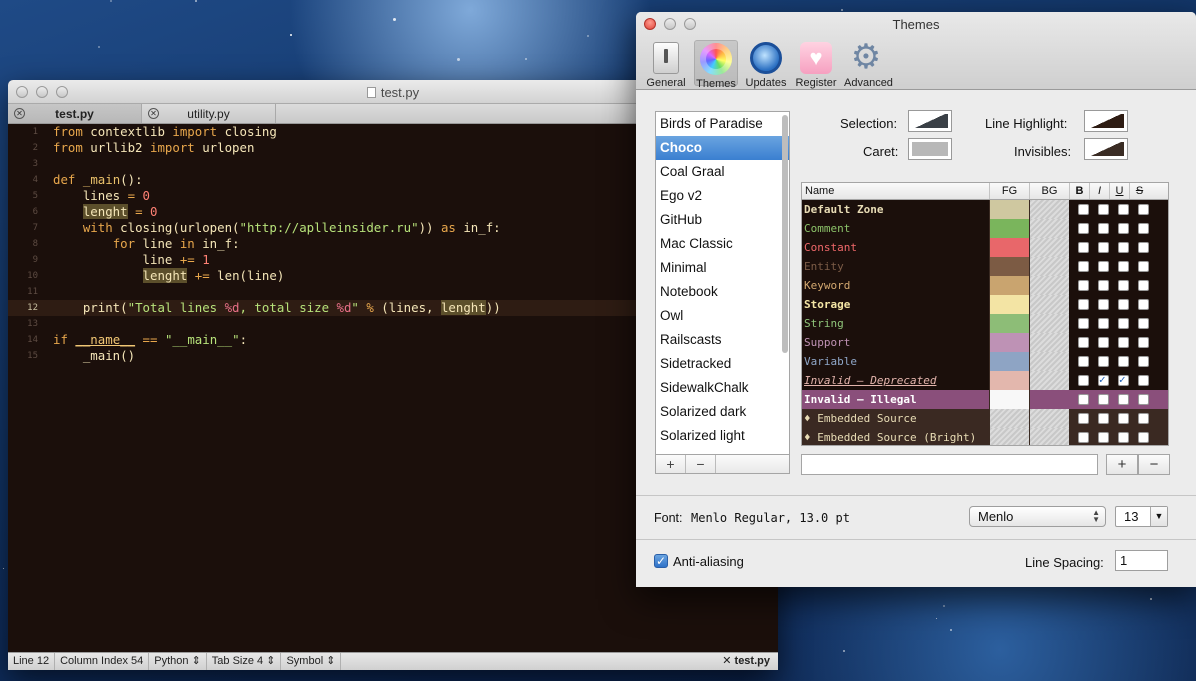 Image resolution: width=1196 pixels, height=681 pixels. Describe the element at coordinates (949, 464) in the screenshot. I see `scope-selector-input` at that location.